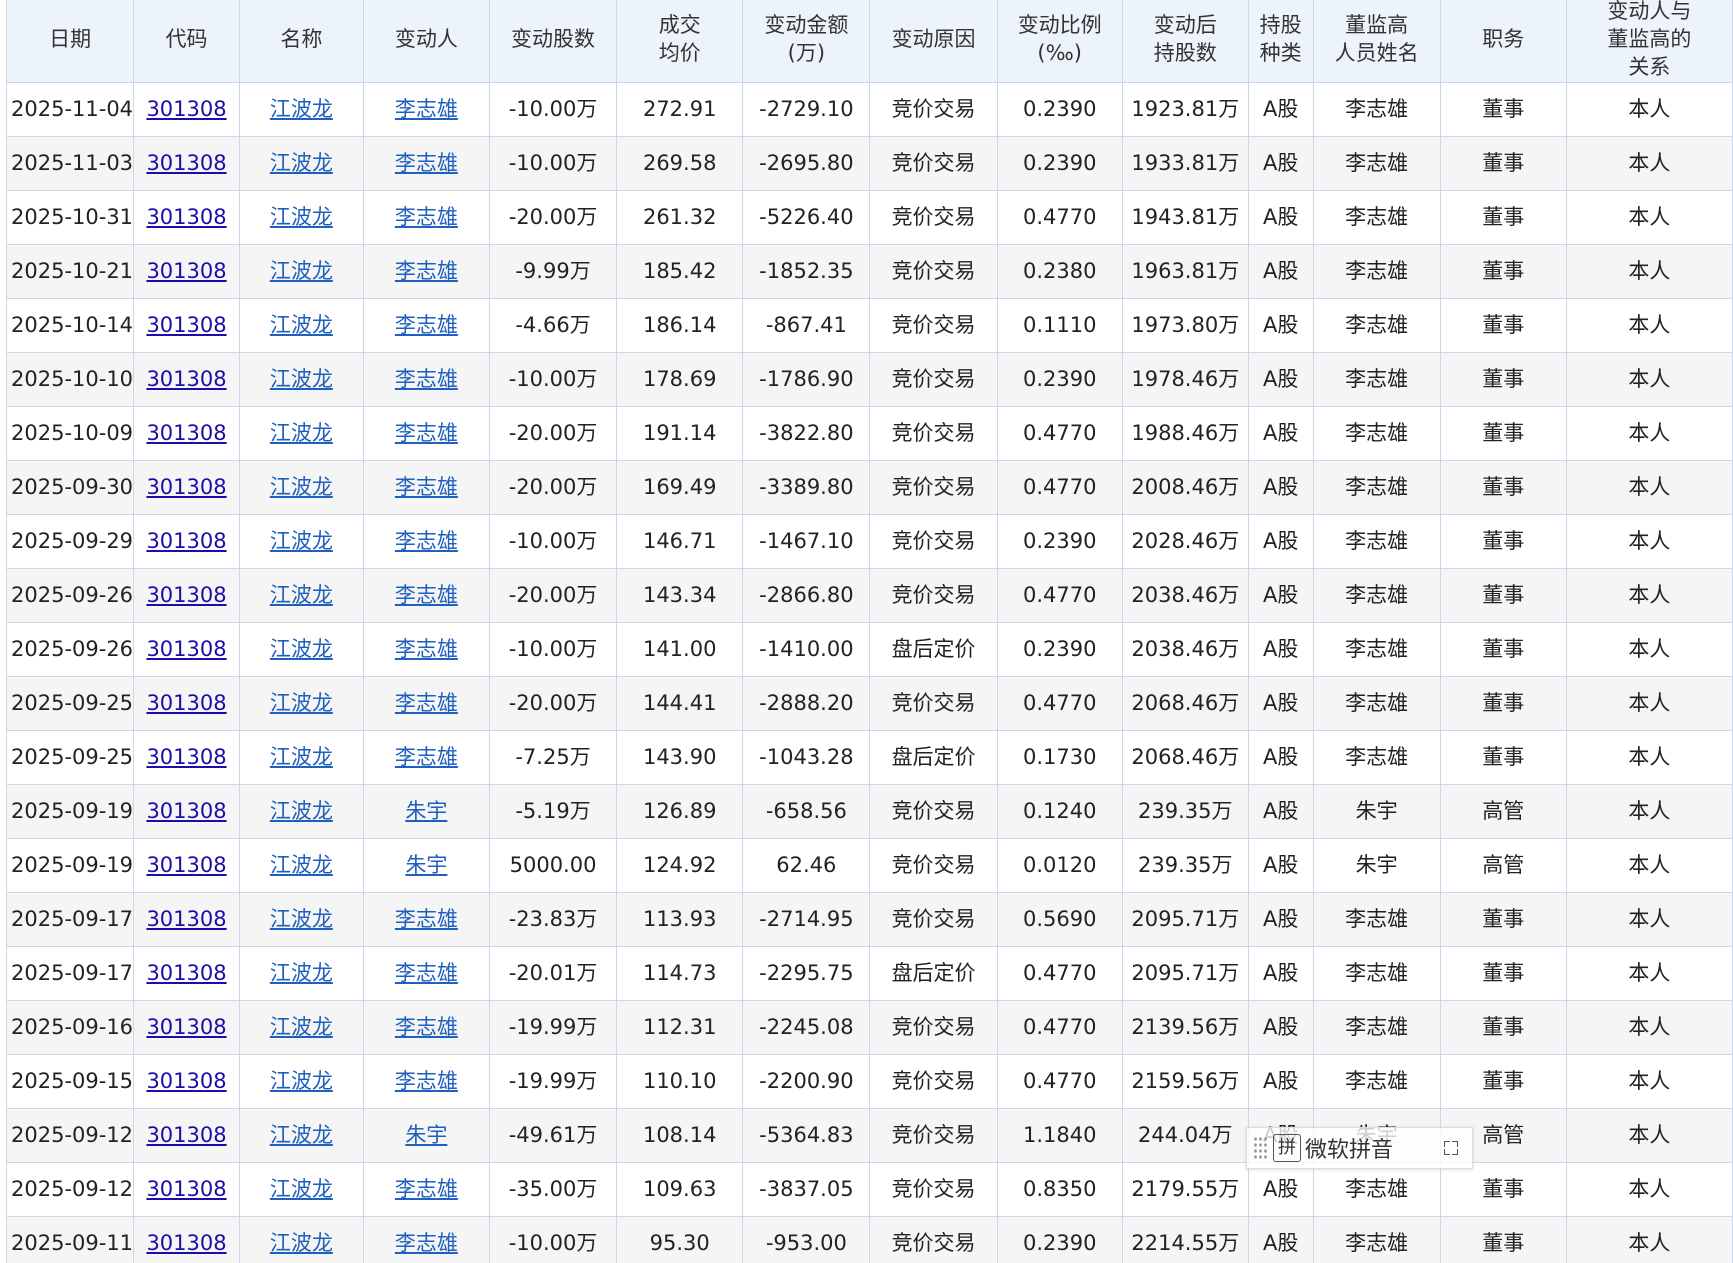 Image resolution: width=1733 pixels, height=1263 pixels. I want to click on cell-date: 2025-09-15, so click(70, 1081).